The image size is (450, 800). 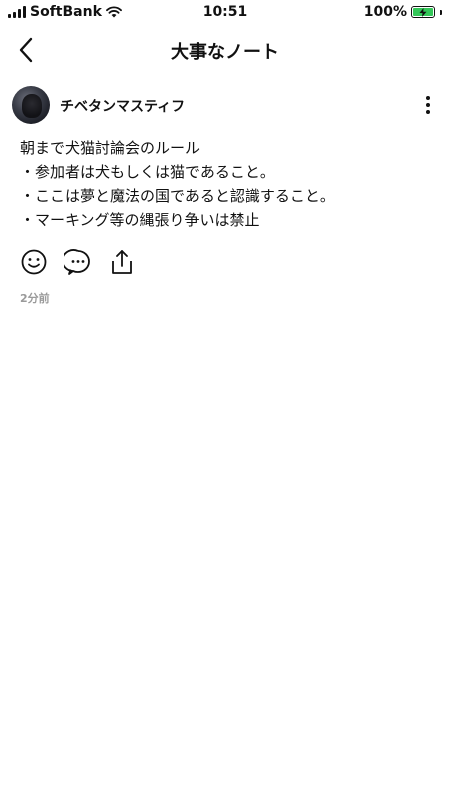 I want to click on post-header: チベタンマスティフ, so click(x=225, y=108).